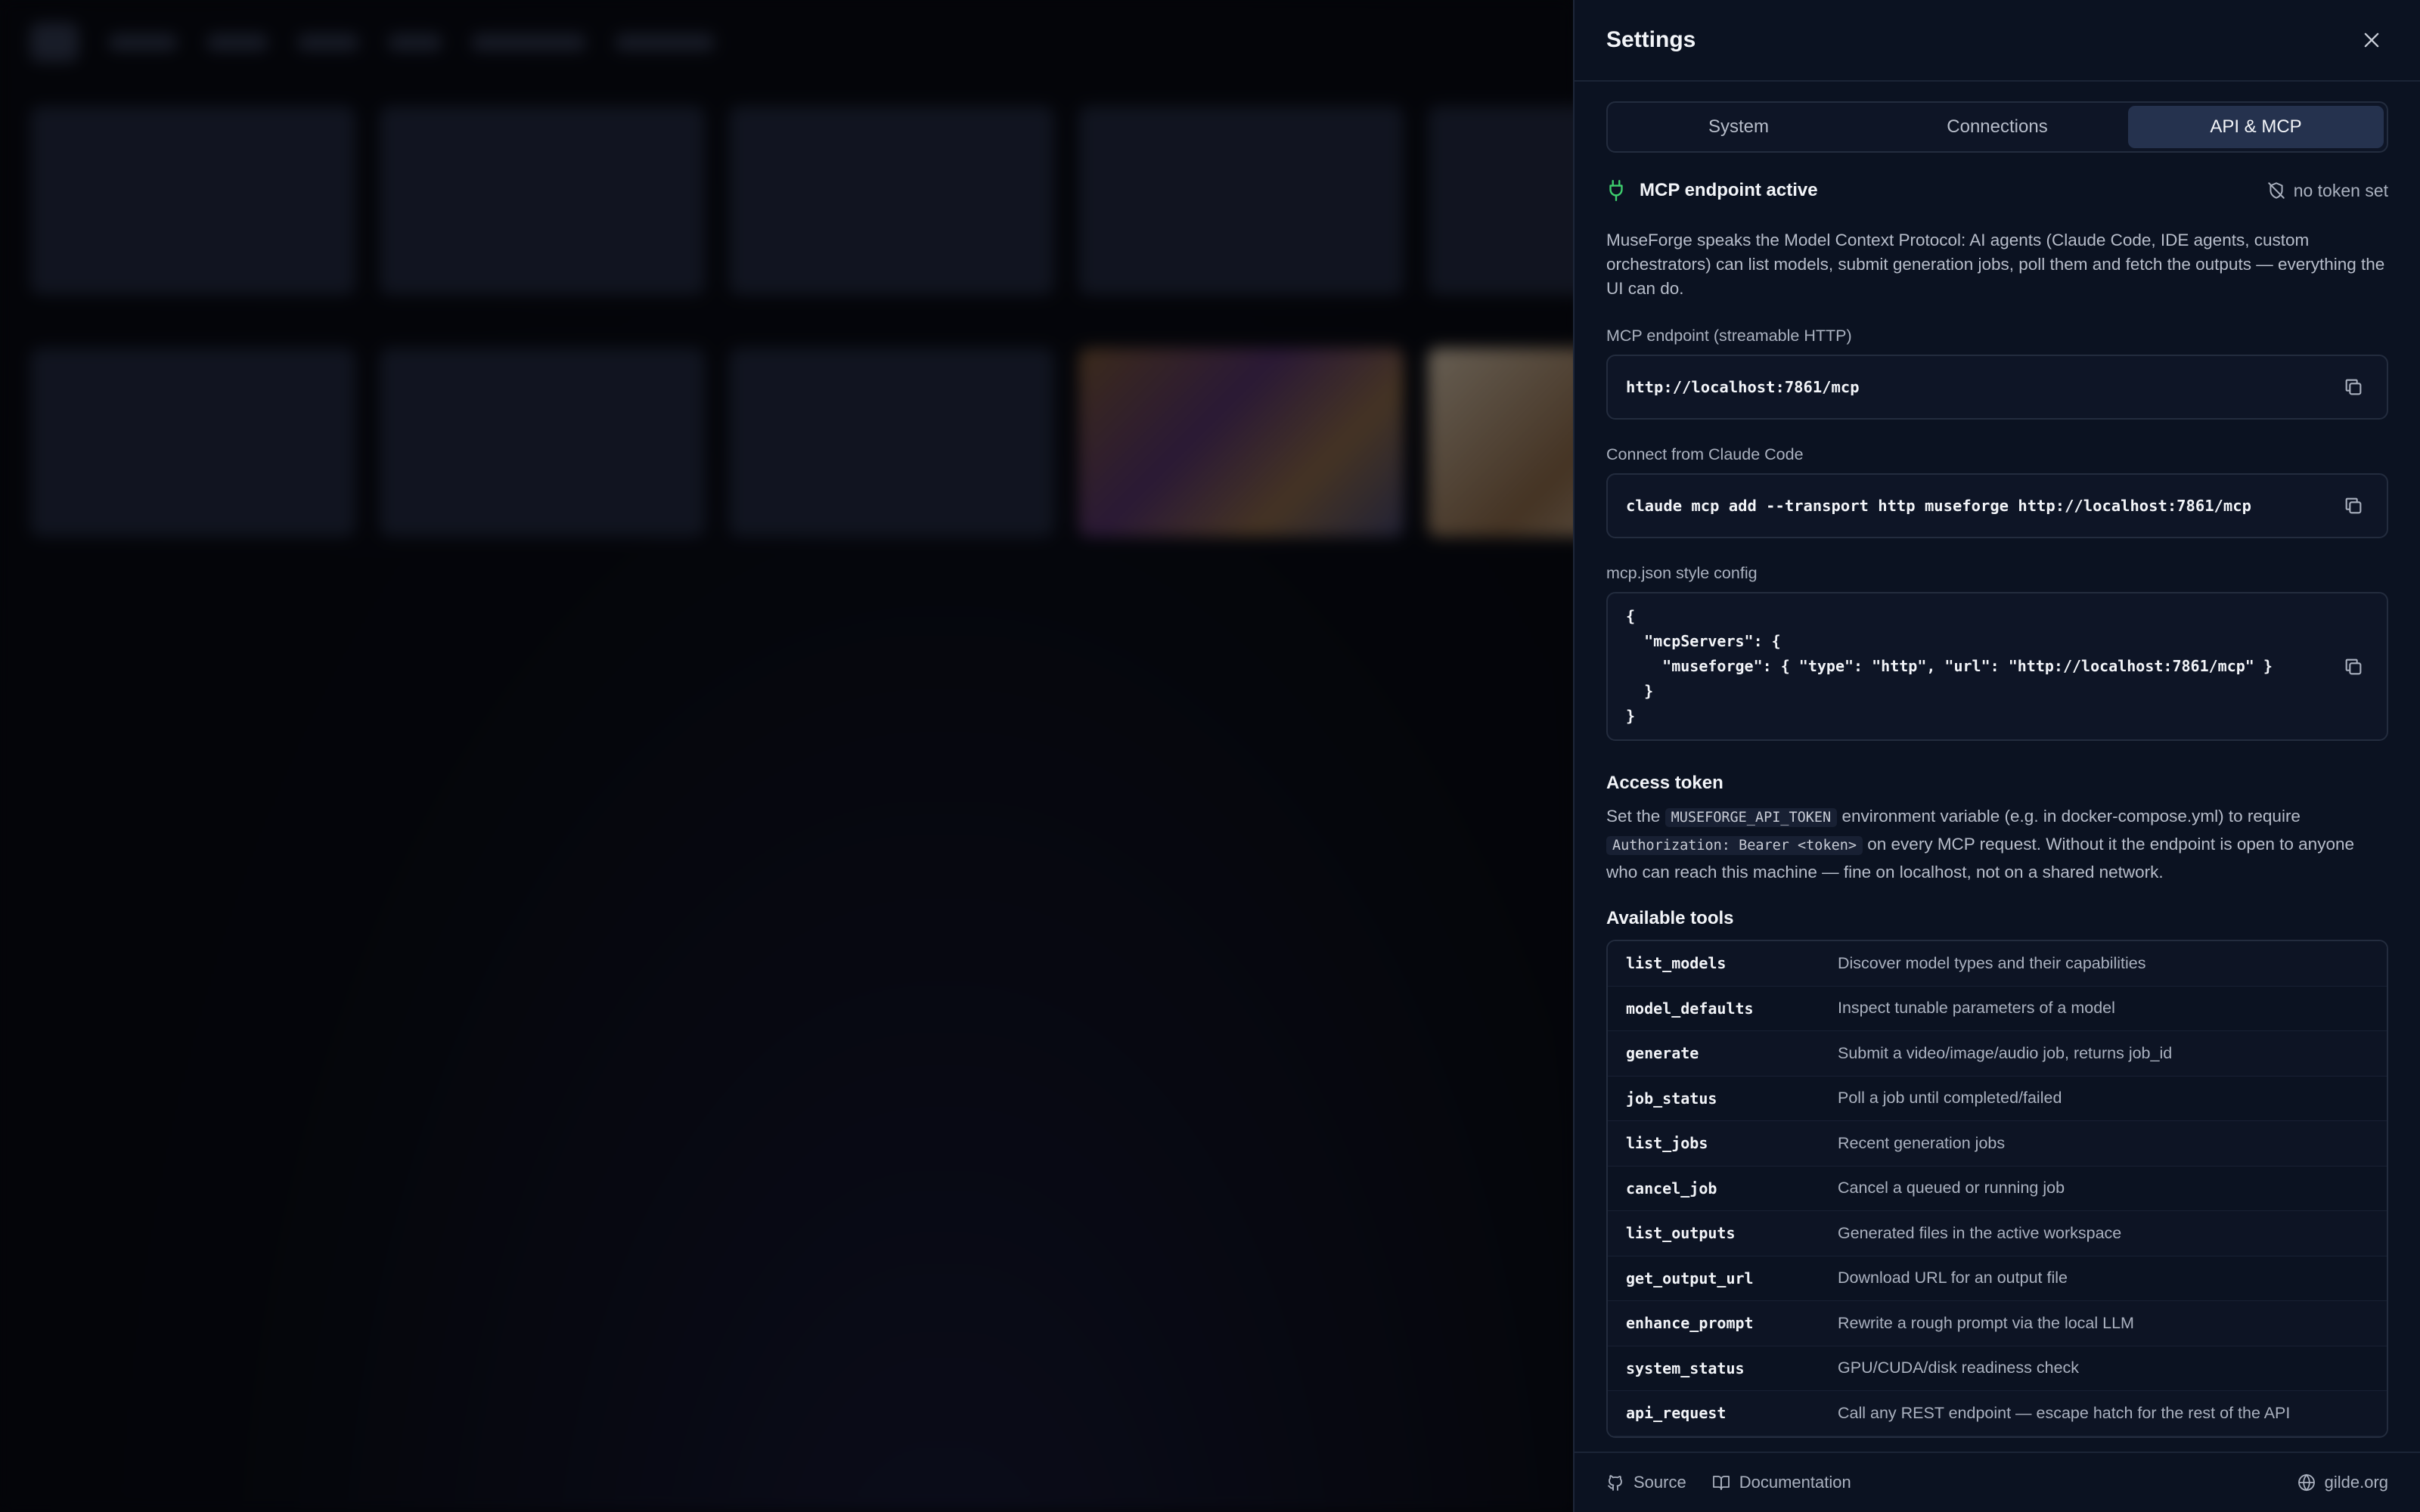 This screenshot has height=1512, width=2420. I want to click on json-config-label: mcp.json style config, so click(1682, 573).